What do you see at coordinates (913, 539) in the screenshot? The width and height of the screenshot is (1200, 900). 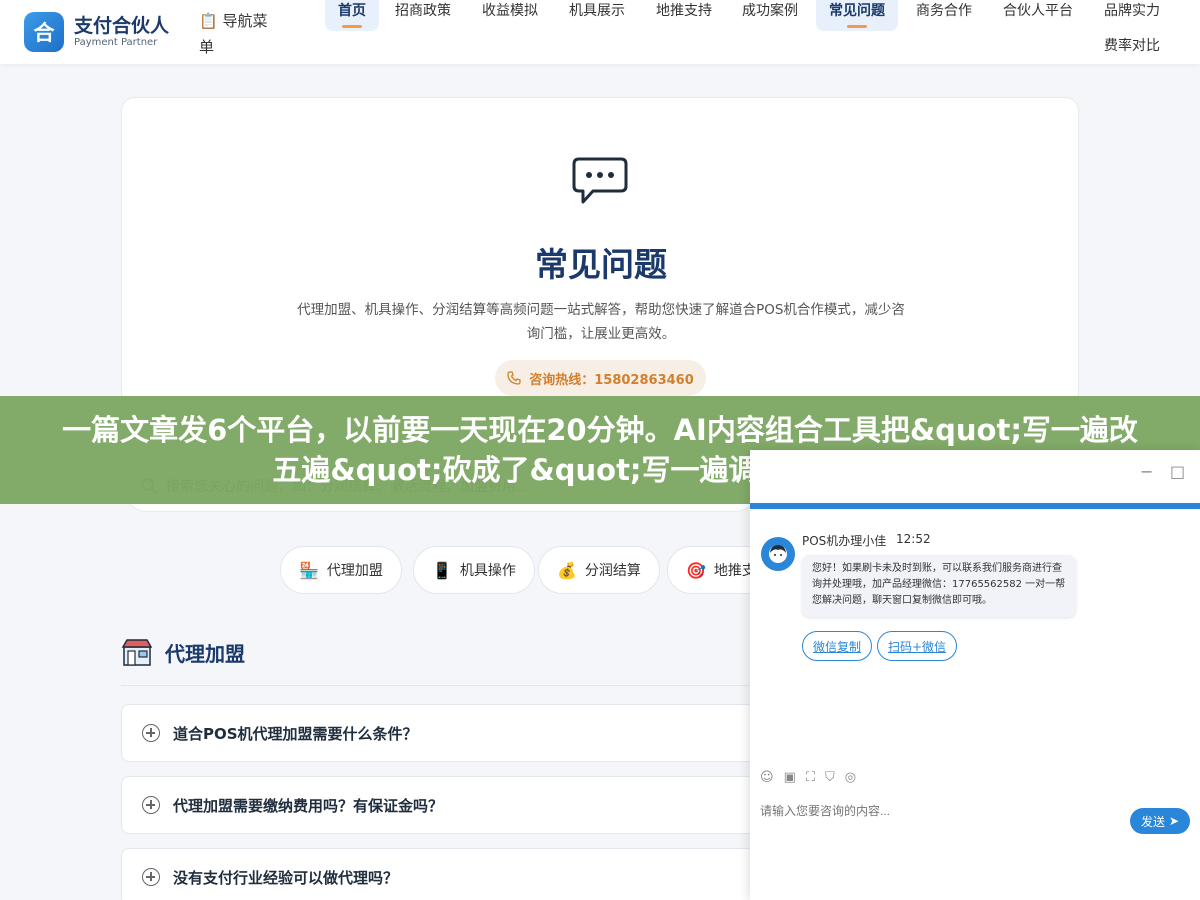 I see `message-timestamp: 12:52` at bounding box center [913, 539].